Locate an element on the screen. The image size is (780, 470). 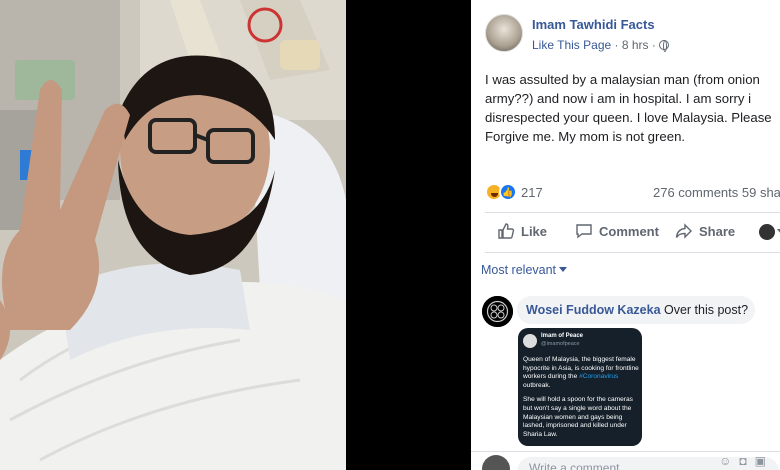
like-button: Like is located at coordinates (522, 232).